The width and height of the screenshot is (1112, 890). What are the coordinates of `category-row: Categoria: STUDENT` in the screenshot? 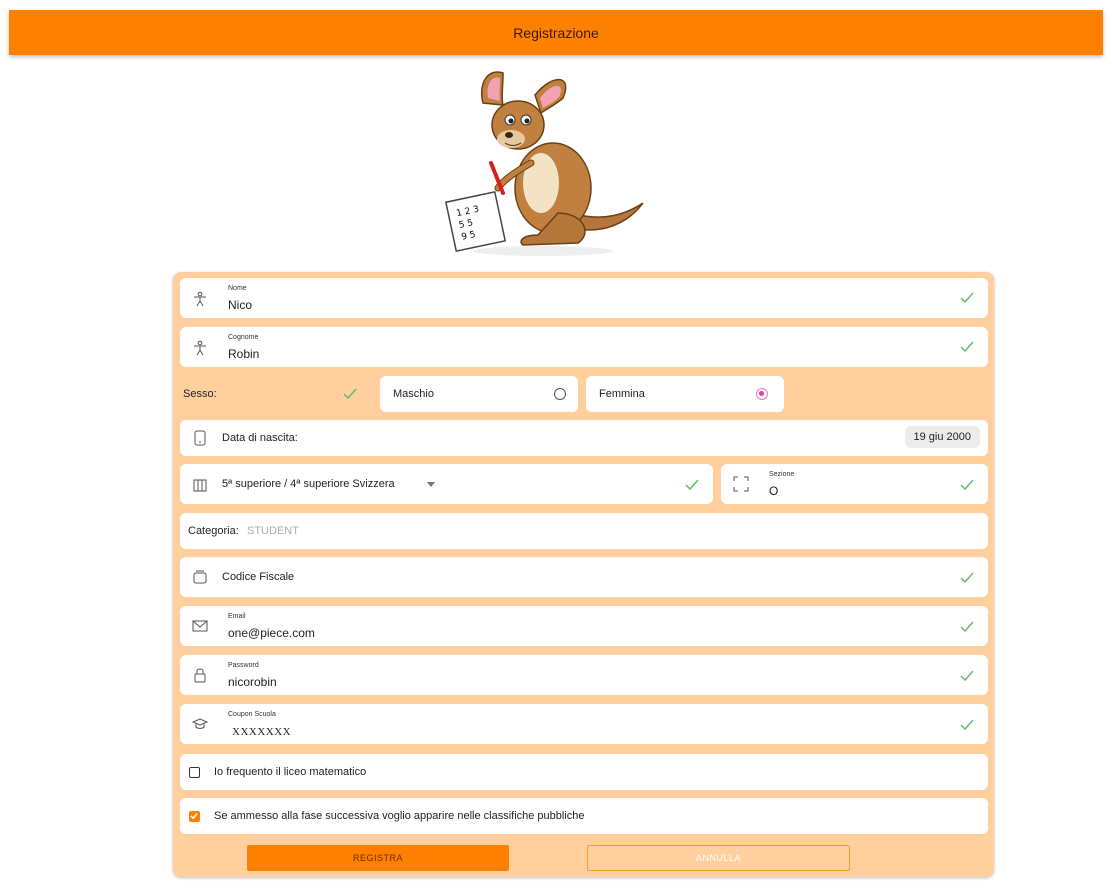 It's located at (584, 531).